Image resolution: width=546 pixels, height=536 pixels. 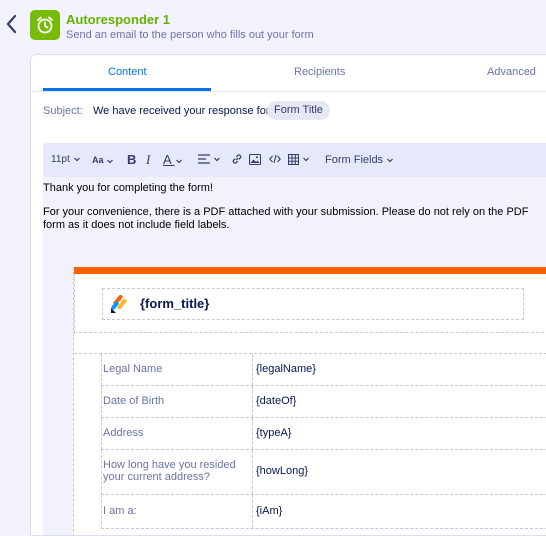 I want to click on italic-button: I, so click(x=148, y=160).